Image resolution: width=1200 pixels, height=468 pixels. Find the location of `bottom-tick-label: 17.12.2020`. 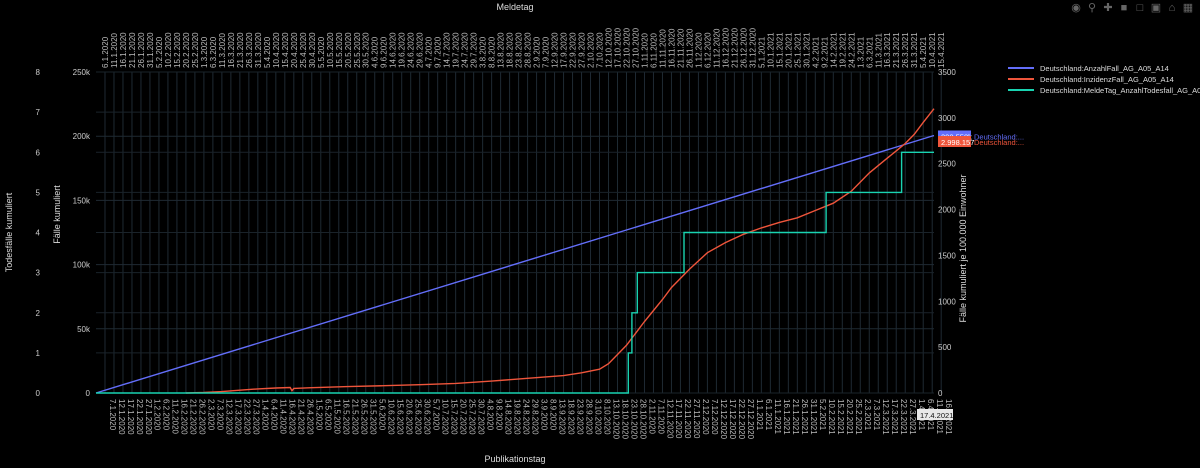

bottom-tick-label: 17.12.2020 is located at coordinates (732, 419).